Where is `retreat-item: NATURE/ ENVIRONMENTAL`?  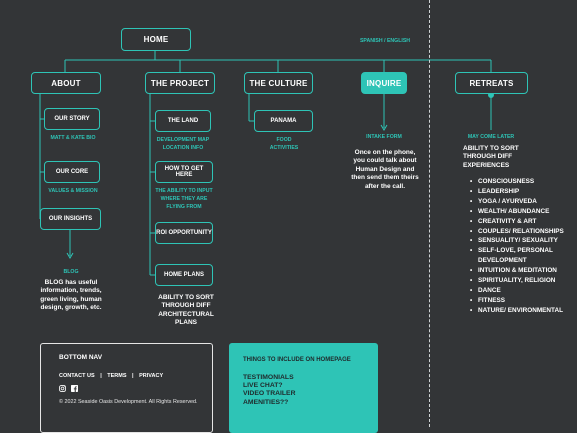
retreat-item: NATURE/ ENVIRONMENTAL is located at coordinates (523, 311).